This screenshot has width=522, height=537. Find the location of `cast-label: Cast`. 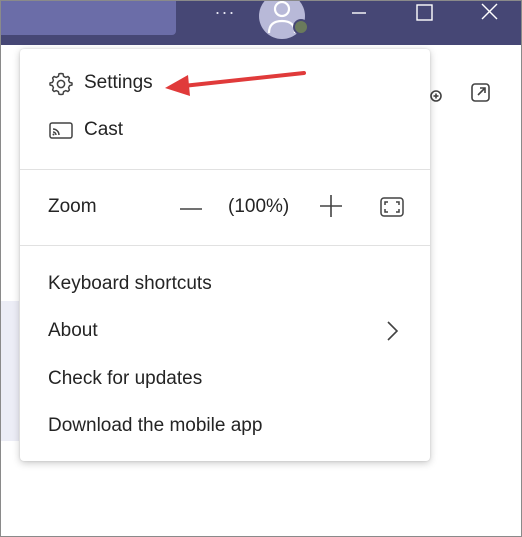

cast-label: Cast is located at coordinates (104, 129).